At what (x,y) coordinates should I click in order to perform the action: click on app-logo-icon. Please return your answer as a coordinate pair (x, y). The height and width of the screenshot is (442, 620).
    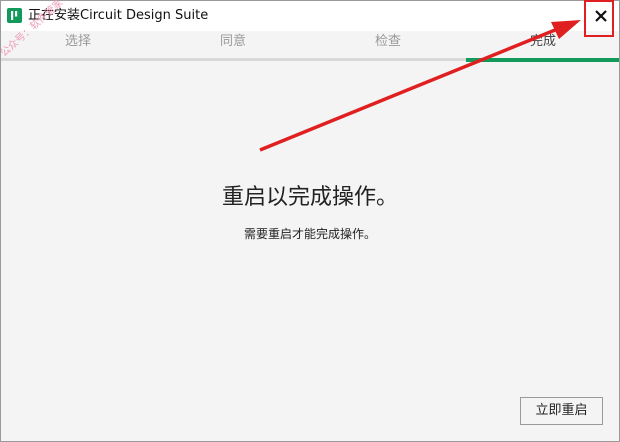
    Looking at the image, I should click on (14, 15).